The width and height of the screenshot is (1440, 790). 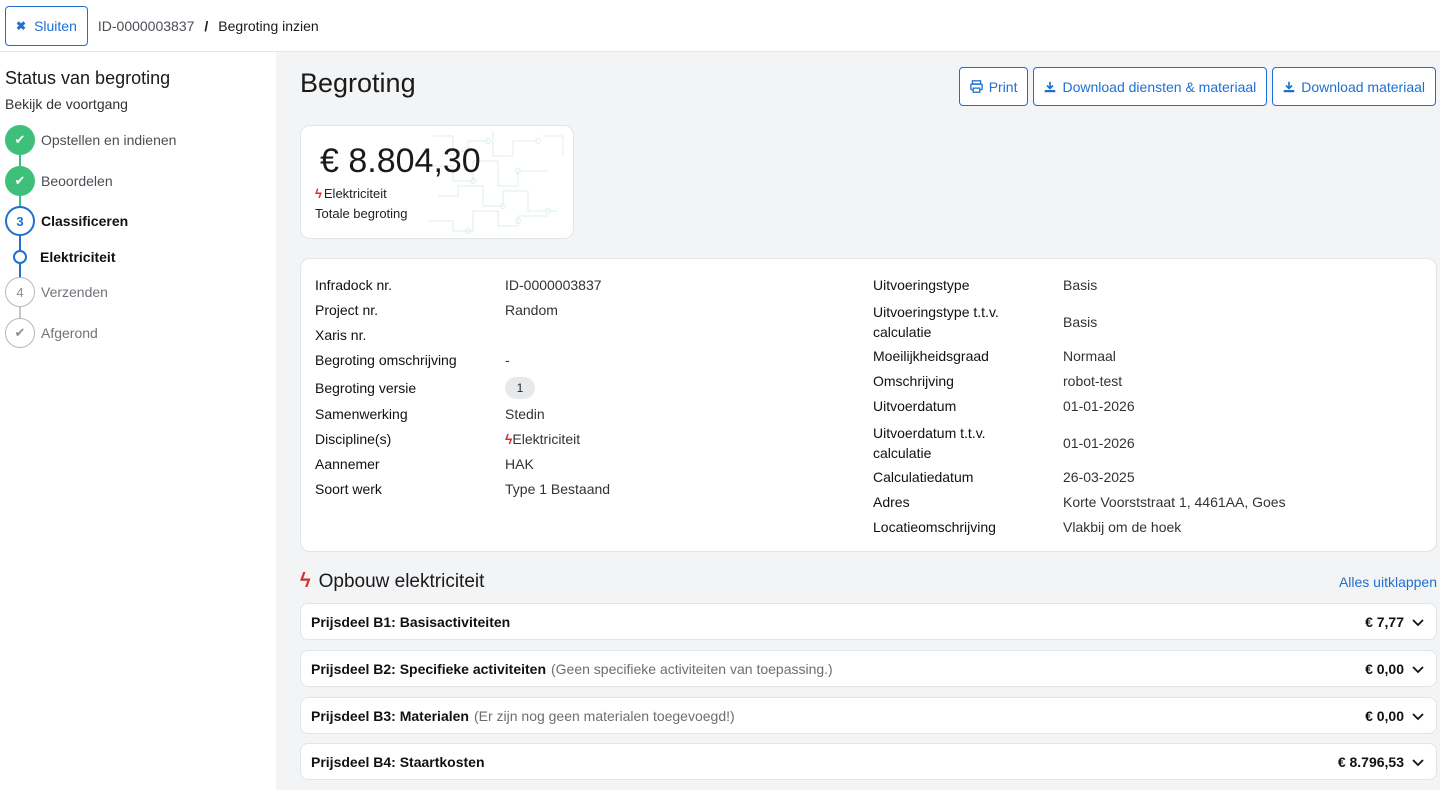 What do you see at coordinates (20, 292) in the screenshot?
I see `step-number: 4` at bounding box center [20, 292].